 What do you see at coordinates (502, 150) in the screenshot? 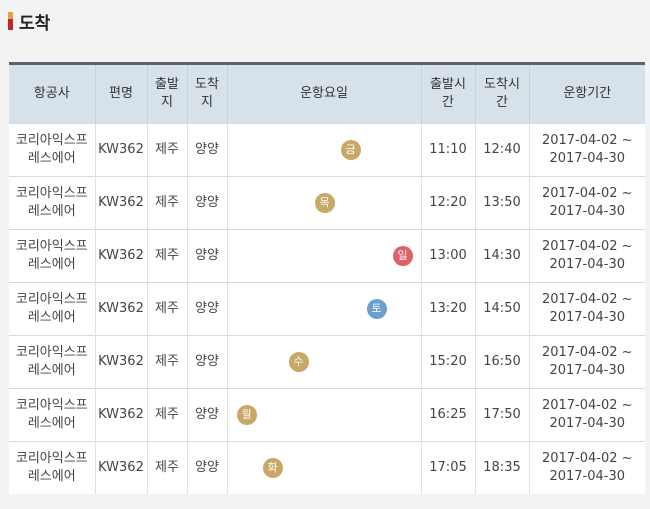
I see `arrival-time-cell: 12:40` at bounding box center [502, 150].